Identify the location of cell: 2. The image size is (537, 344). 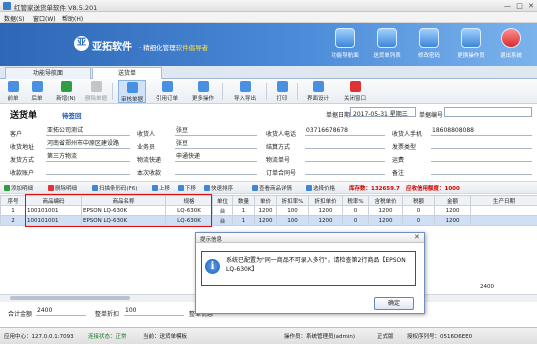
(13, 220).